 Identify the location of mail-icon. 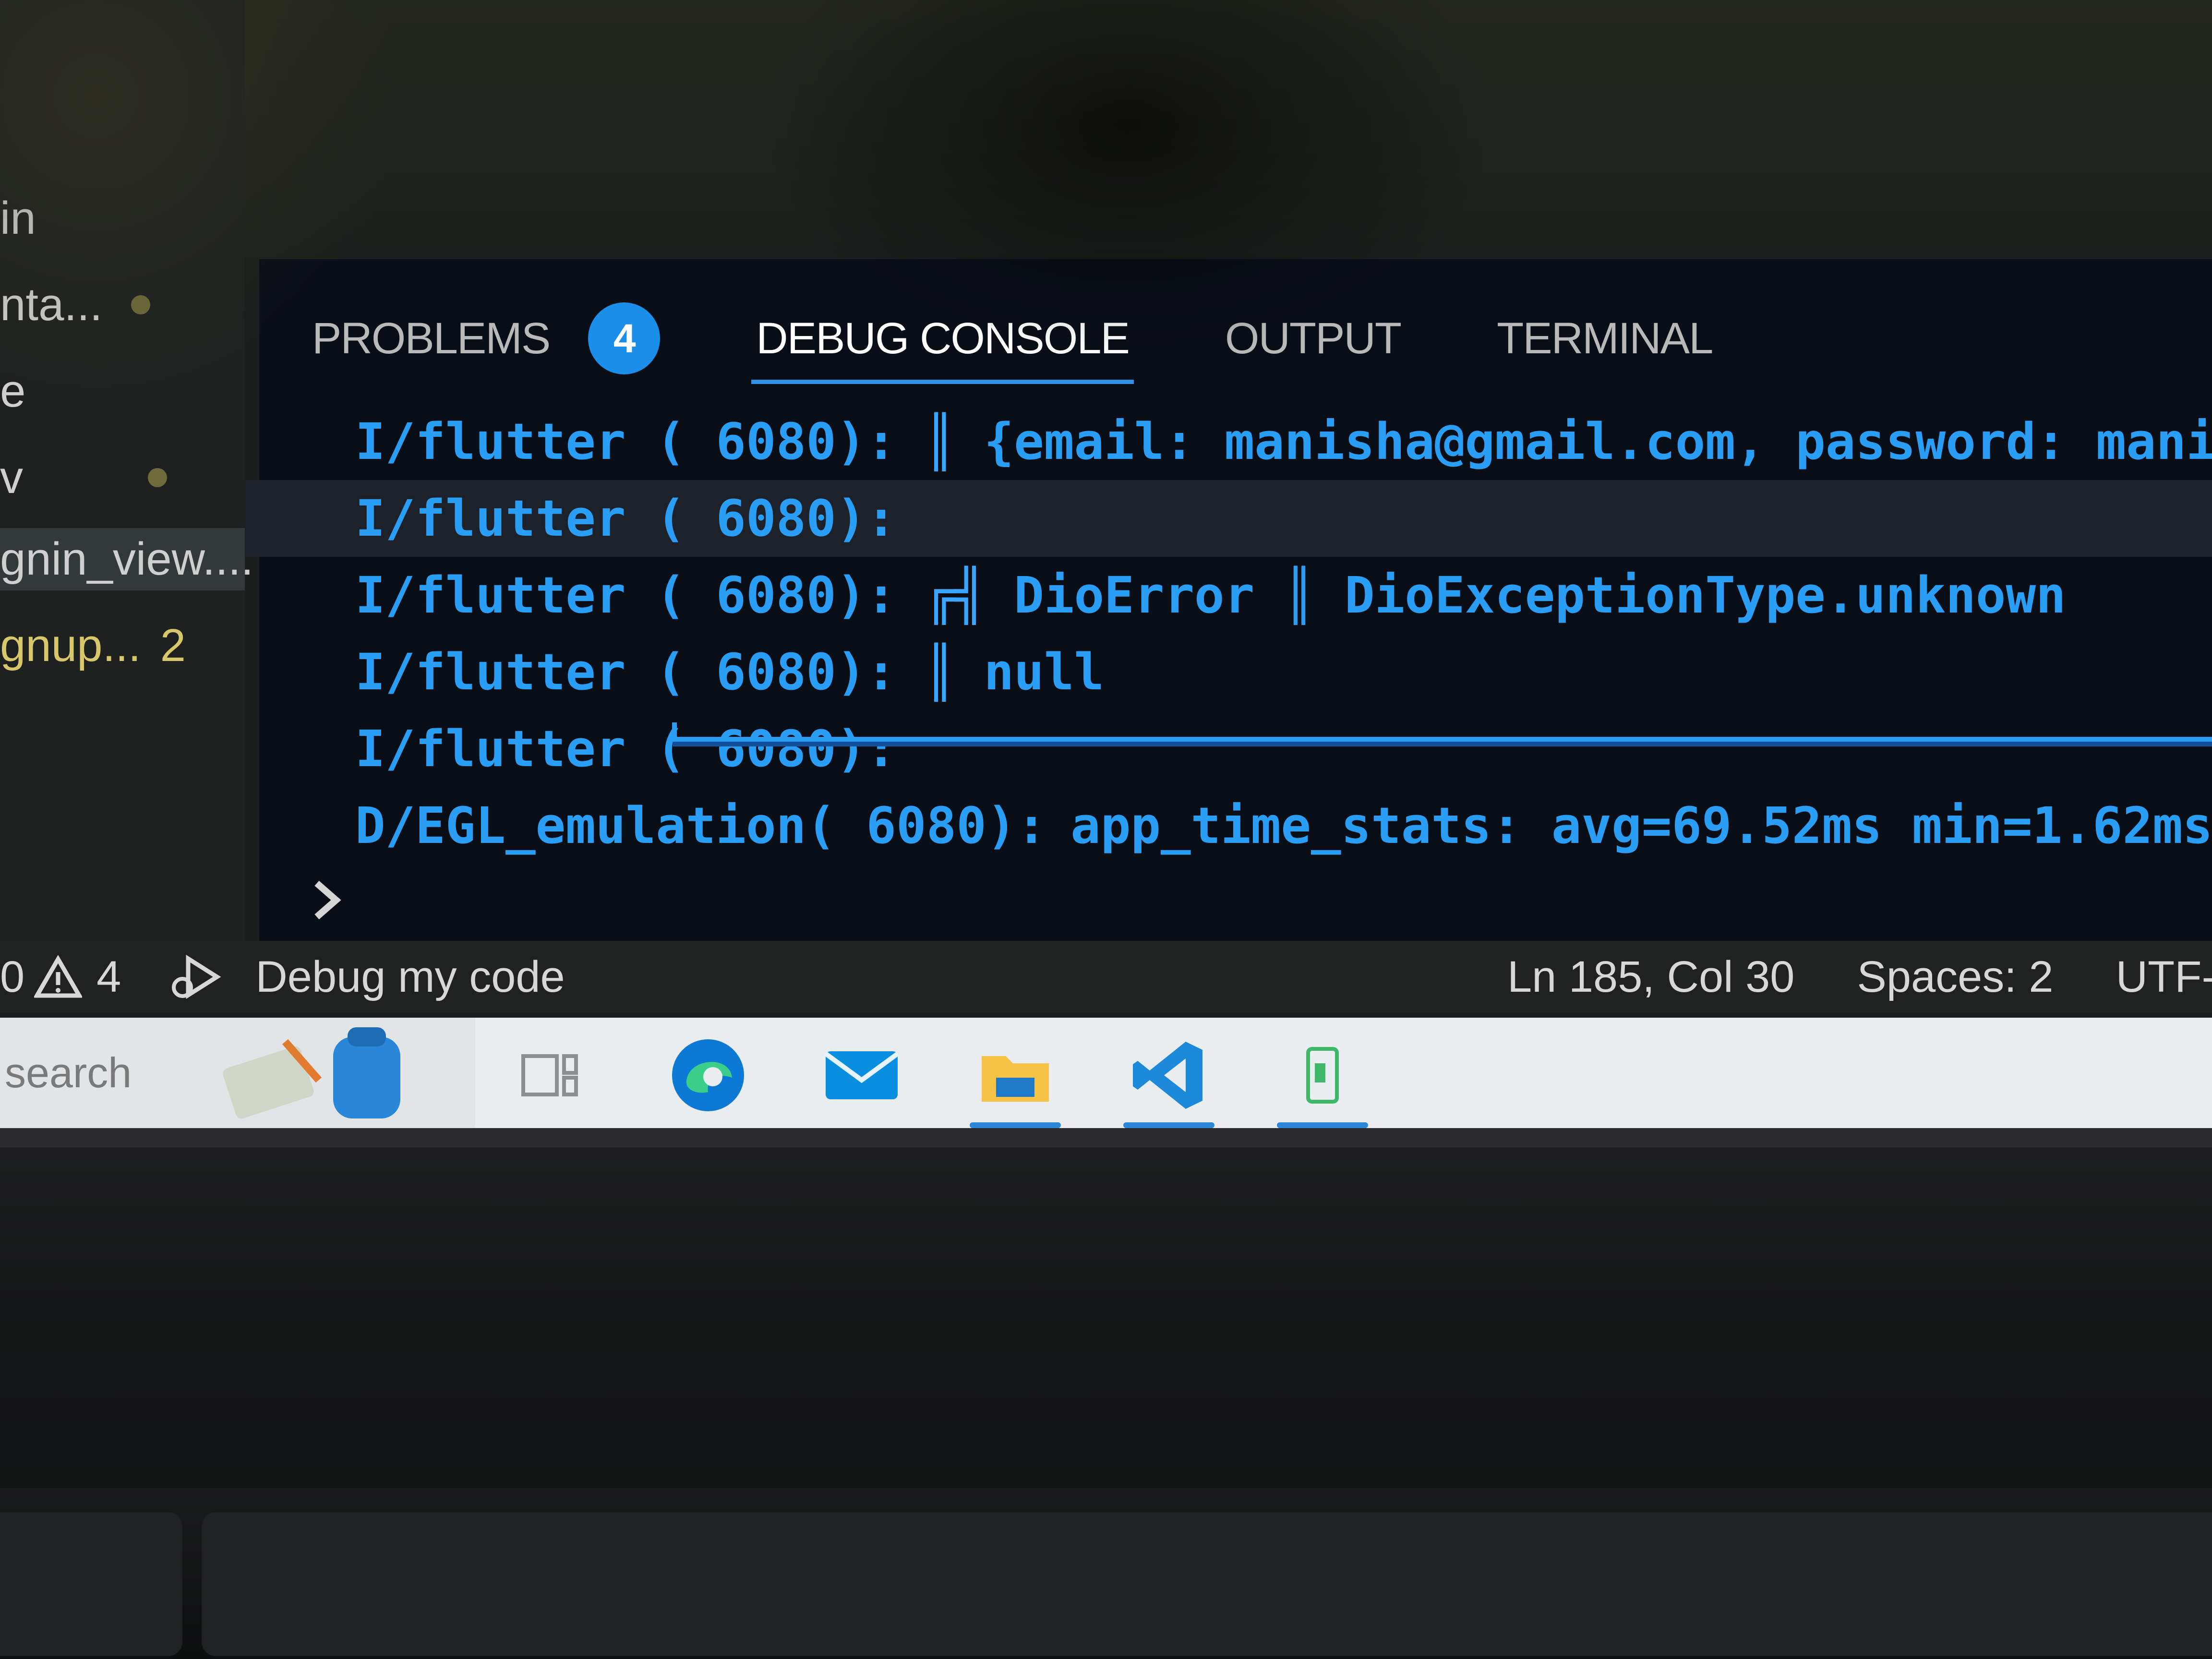
(861, 1075).